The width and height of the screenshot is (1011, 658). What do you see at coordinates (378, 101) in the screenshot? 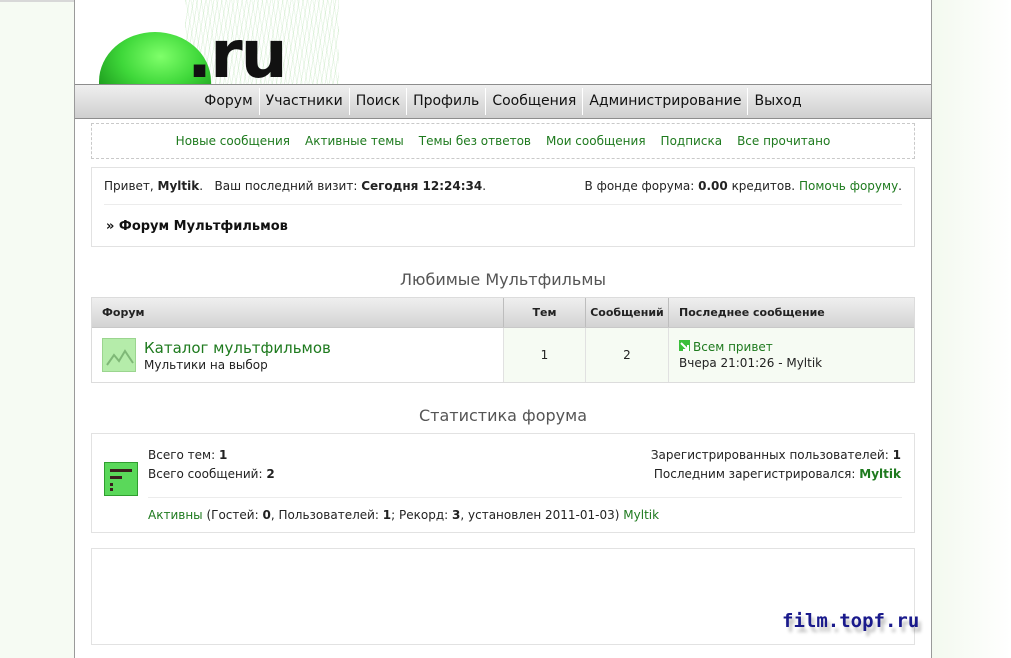
I see `nav-search: Поиск` at bounding box center [378, 101].